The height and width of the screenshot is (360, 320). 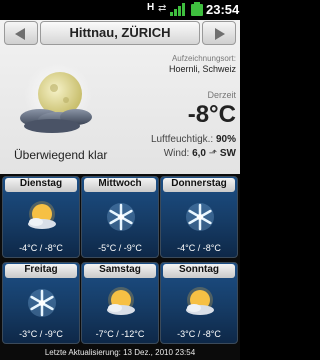 I want to click on wind-row: Wind: 6,0 ⬏ SW, so click(x=200, y=153).